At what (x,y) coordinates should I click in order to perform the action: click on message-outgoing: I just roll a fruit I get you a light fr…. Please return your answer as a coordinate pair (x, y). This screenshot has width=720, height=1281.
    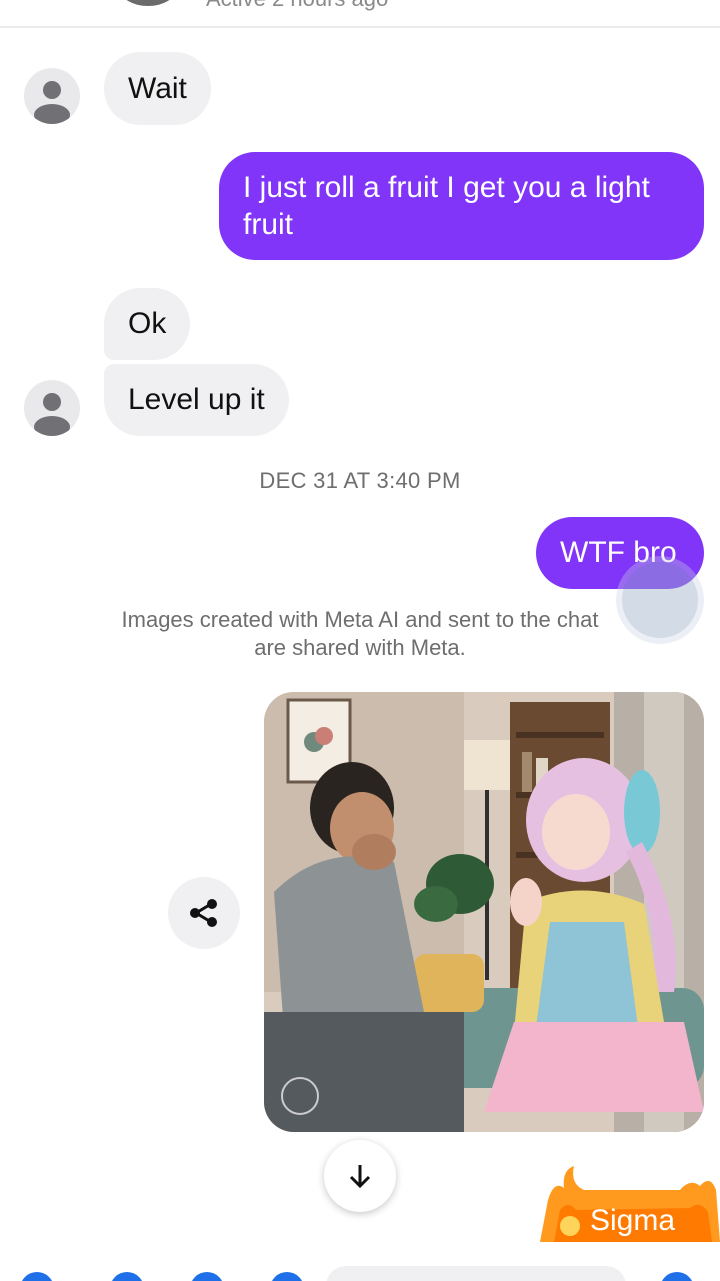
    Looking at the image, I should click on (461, 206).